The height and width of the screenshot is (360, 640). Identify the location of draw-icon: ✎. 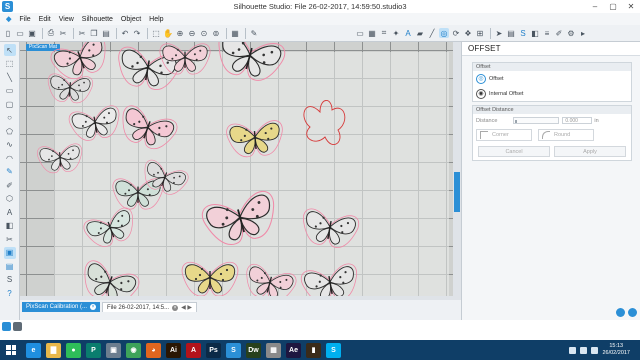
(254, 33).